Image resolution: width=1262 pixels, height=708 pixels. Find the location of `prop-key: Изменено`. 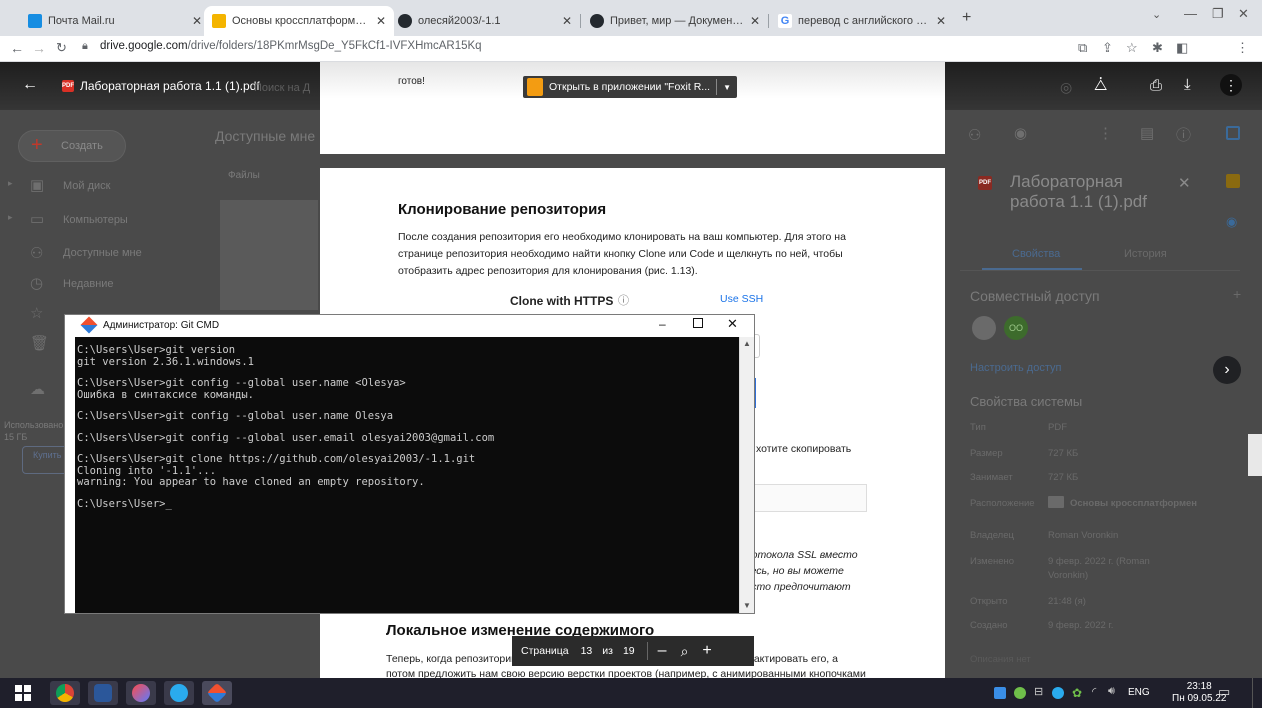

prop-key: Изменено is located at coordinates (992, 561).